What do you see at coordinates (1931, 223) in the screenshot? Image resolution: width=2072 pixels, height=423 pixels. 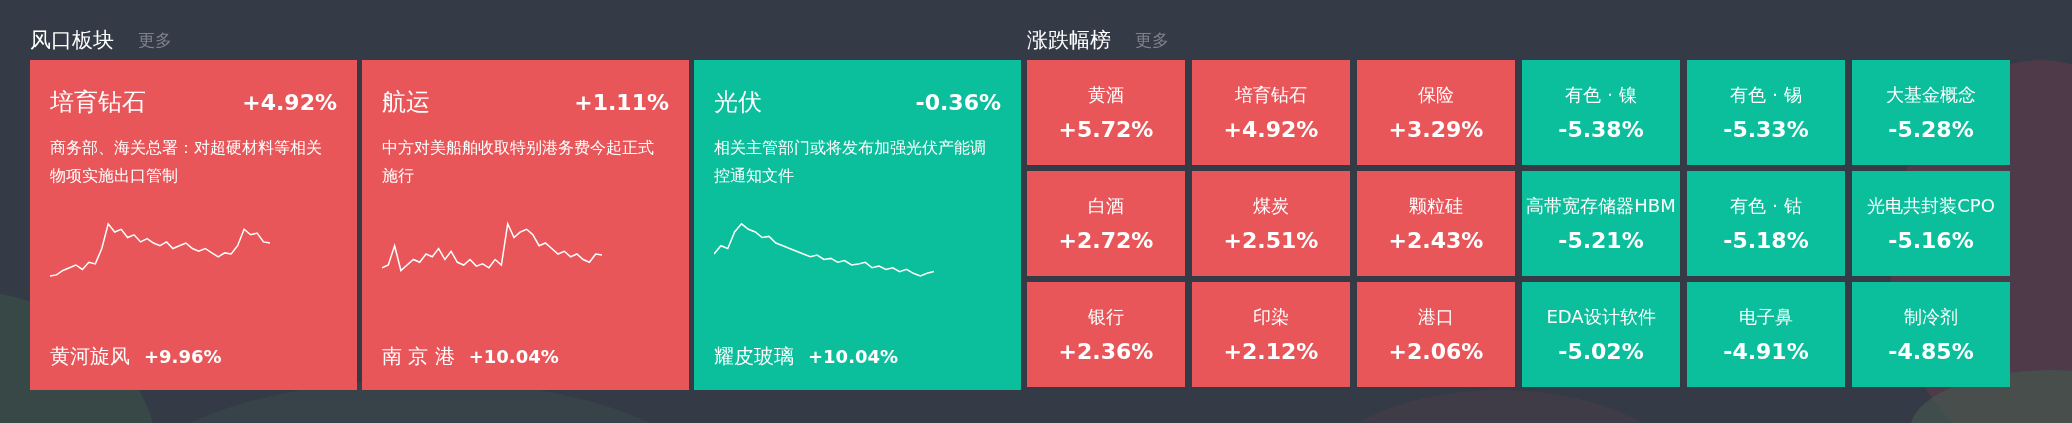 I see `sector-tile: 光电共封装CPO -5.16%` at bounding box center [1931, 223].